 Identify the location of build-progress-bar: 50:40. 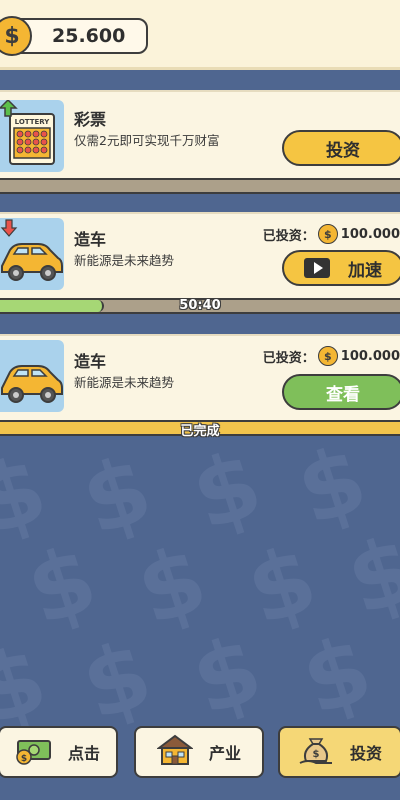
(200, 306).